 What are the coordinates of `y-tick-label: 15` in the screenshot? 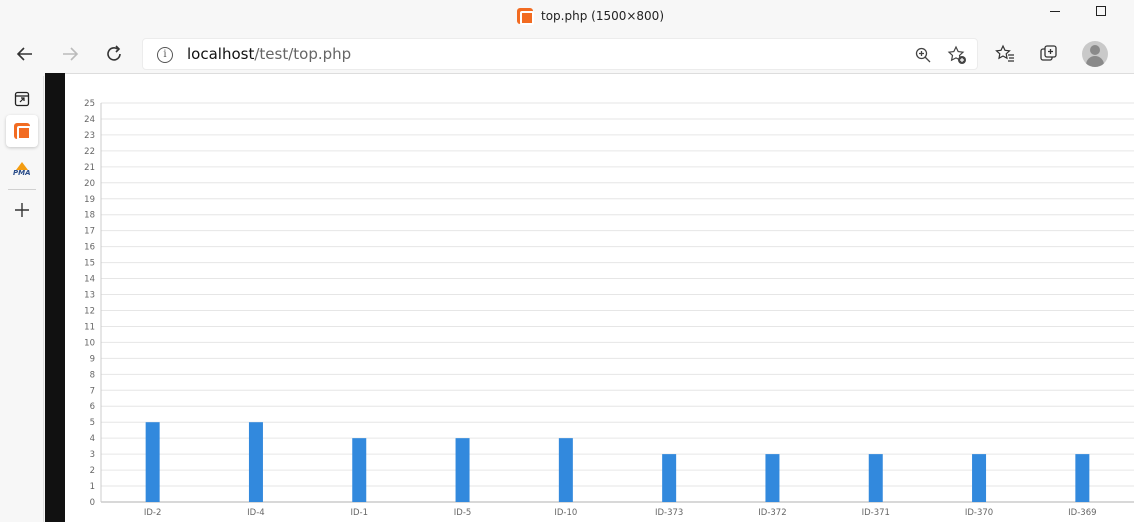 It's located at (89, 264).